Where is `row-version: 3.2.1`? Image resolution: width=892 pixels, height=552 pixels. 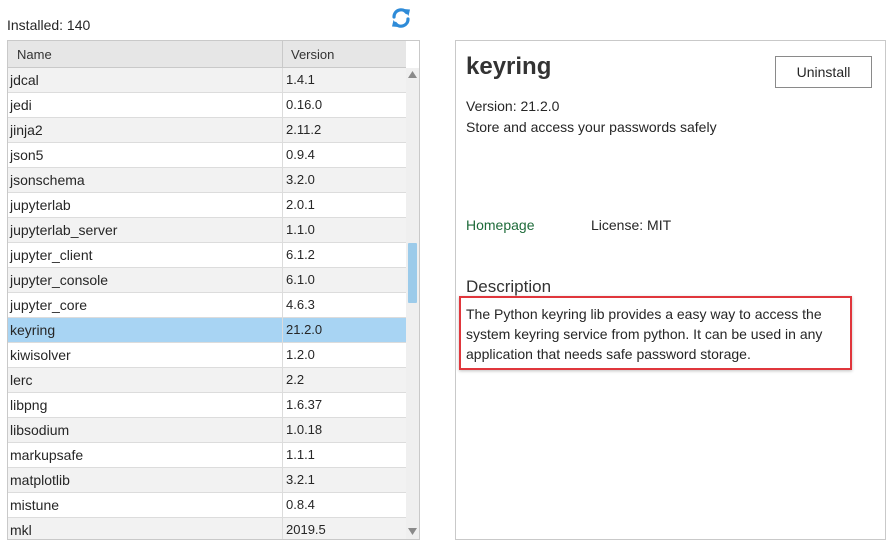 row-version: 3.2.1 is located at coordinates (300, 479).